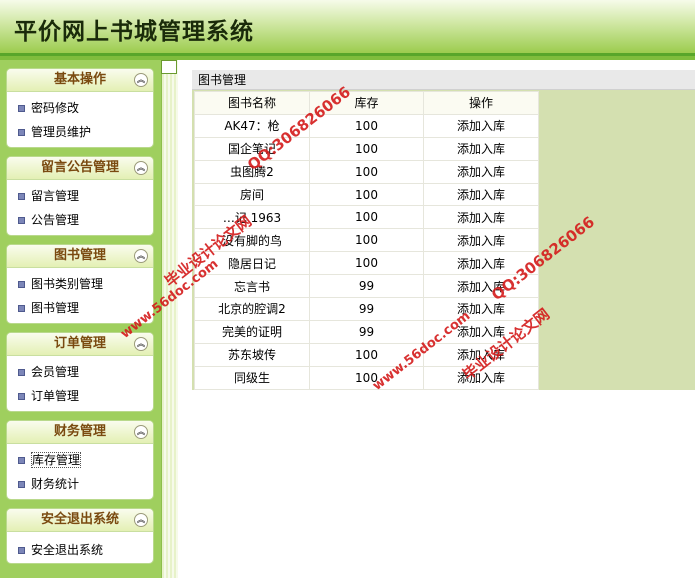 The height and width of the screenshot is (578, 695). I want to click on menu-group-basic: 基本操作 ︽ 密码修改 管理员维护, so click(80, 108).